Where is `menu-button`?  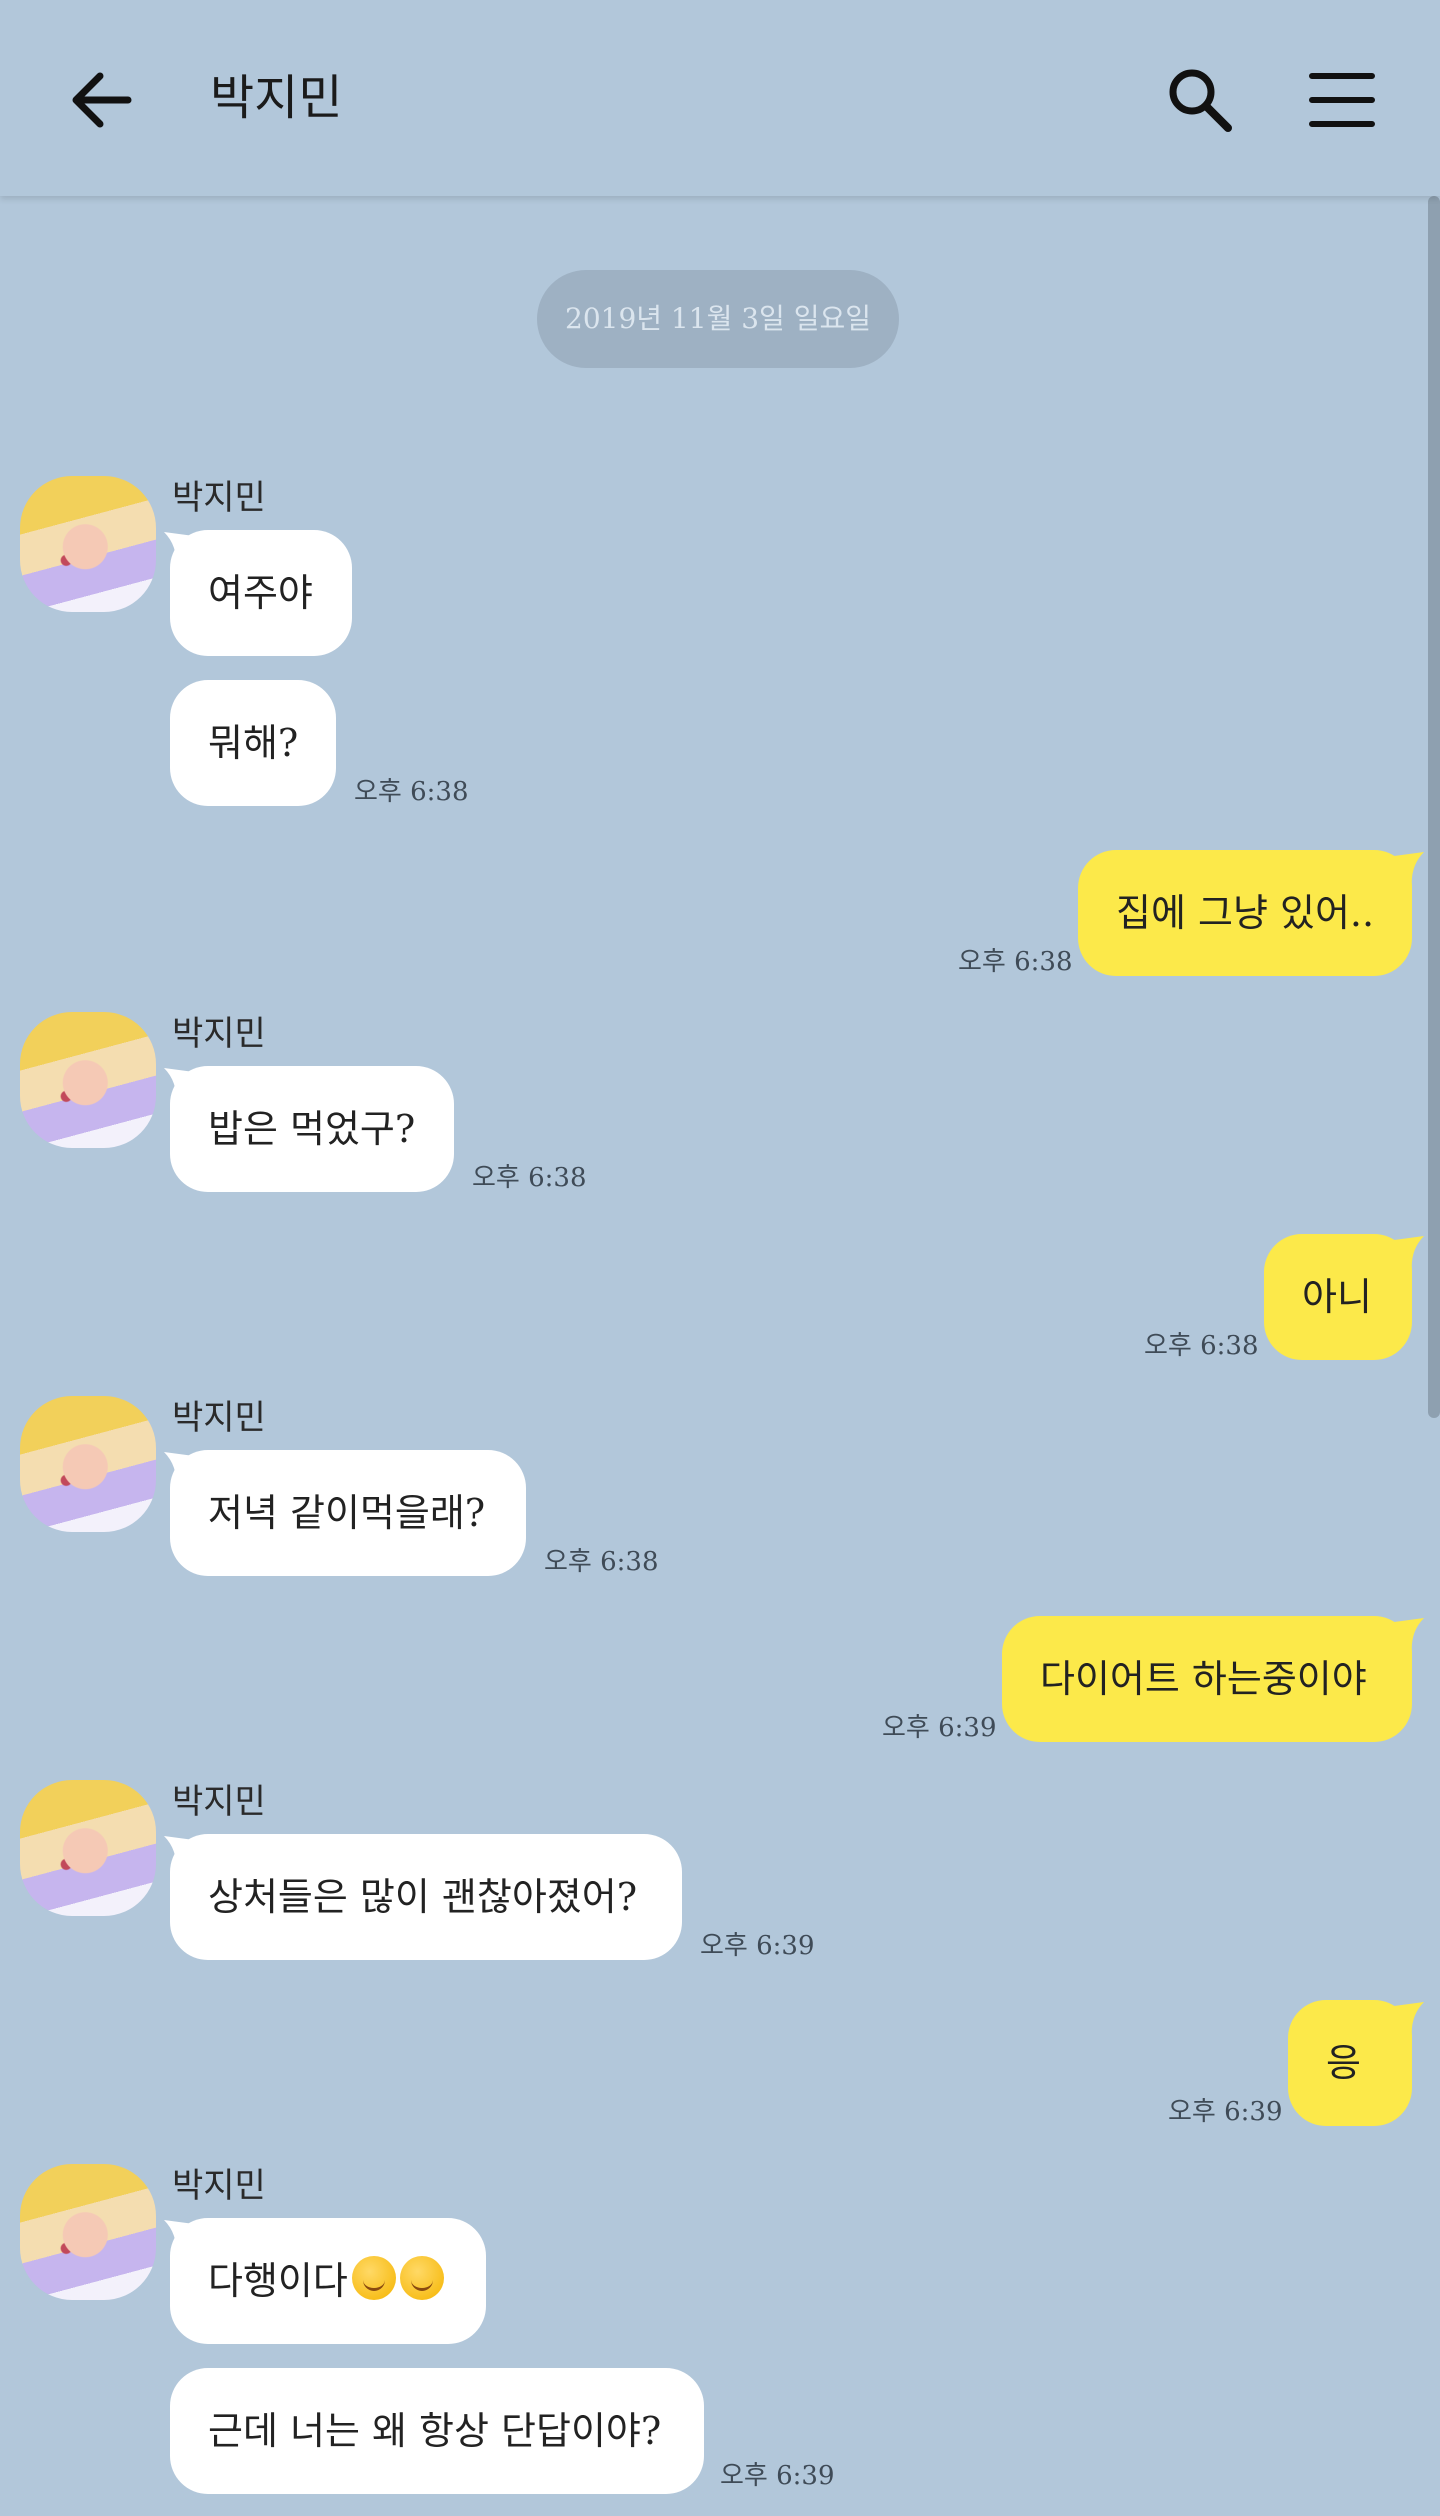 menu-button is located at coordinates (1342, 100).